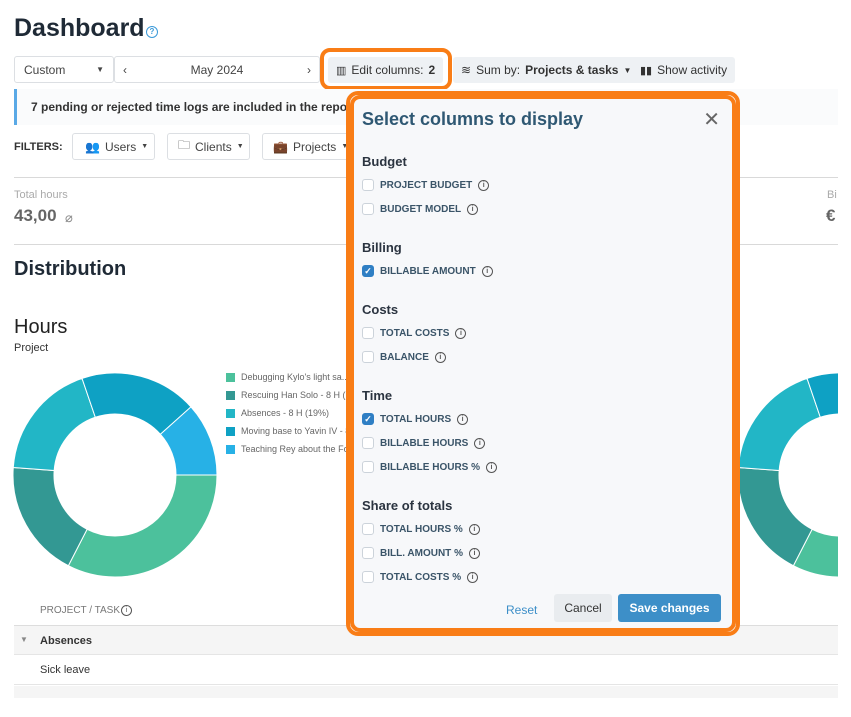  I want to click on legend-item: Absences - 8 H (19%), so click(277, 413).